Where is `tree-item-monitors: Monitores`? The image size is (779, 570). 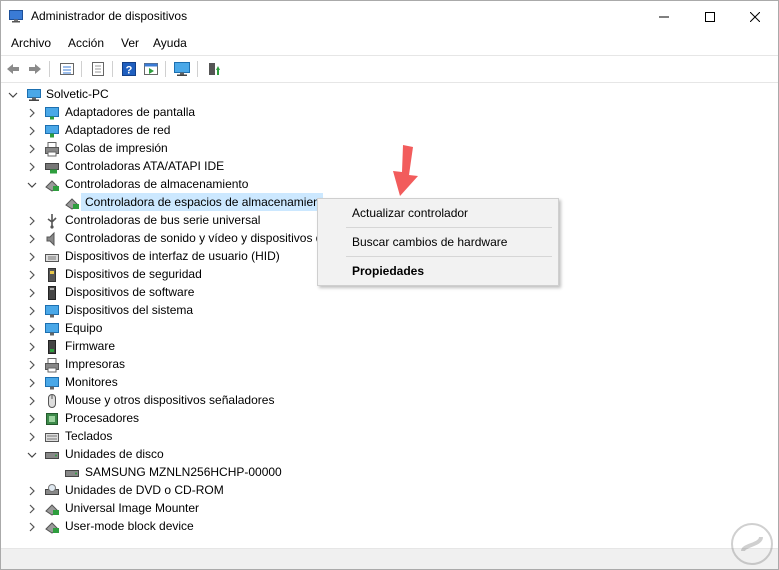 tree-item-monitors: Monitores is located at coordinates (91, 382).